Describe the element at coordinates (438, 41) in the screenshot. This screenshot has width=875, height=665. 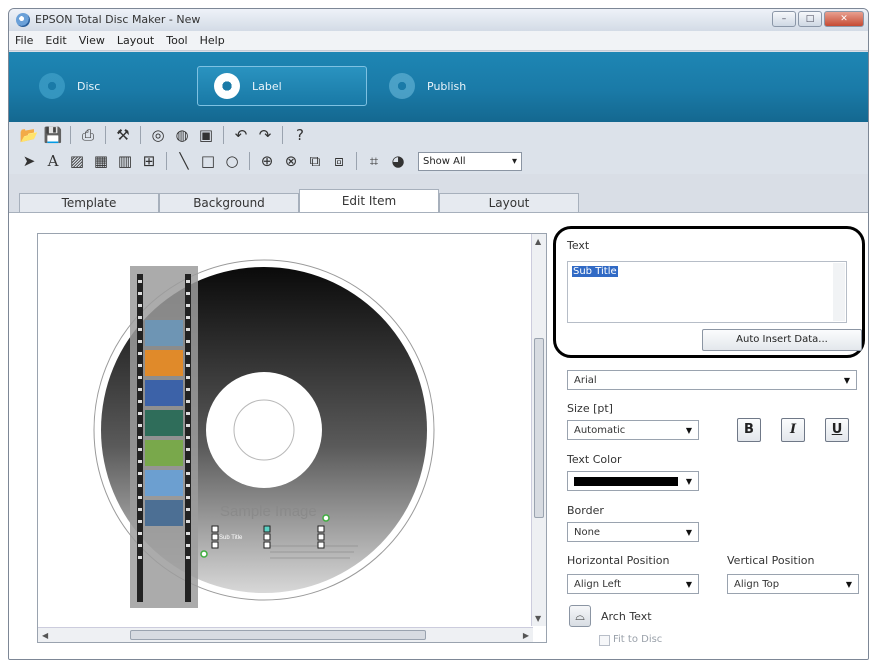
I see `menu-bar: File Edit View Layout Tool Help` at that location.